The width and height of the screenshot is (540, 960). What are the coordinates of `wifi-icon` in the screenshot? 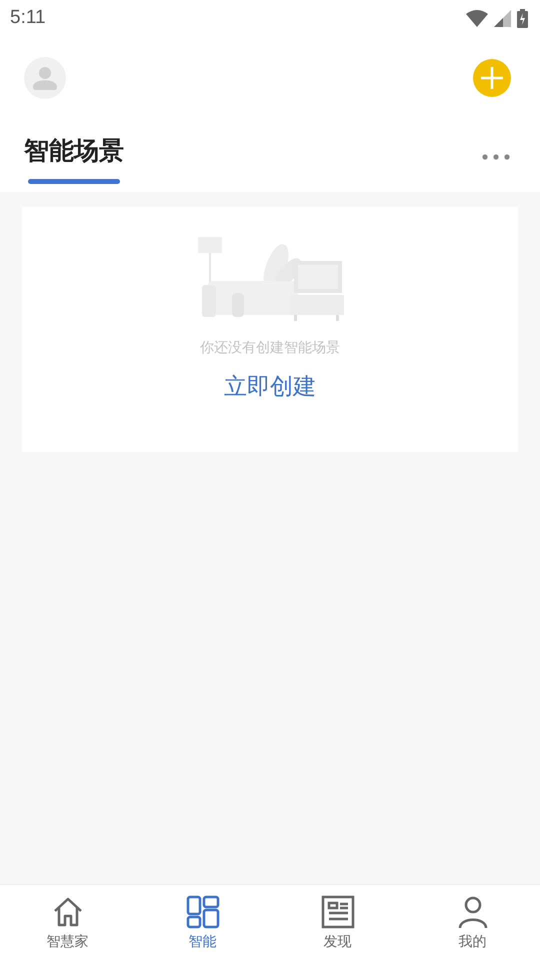 It's located at (477, 18).